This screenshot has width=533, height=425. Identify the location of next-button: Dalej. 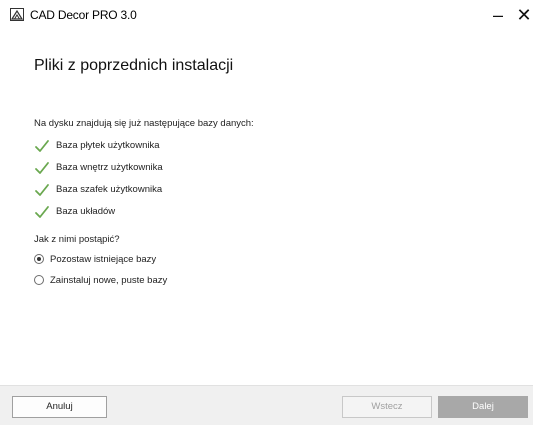
(483, 407).